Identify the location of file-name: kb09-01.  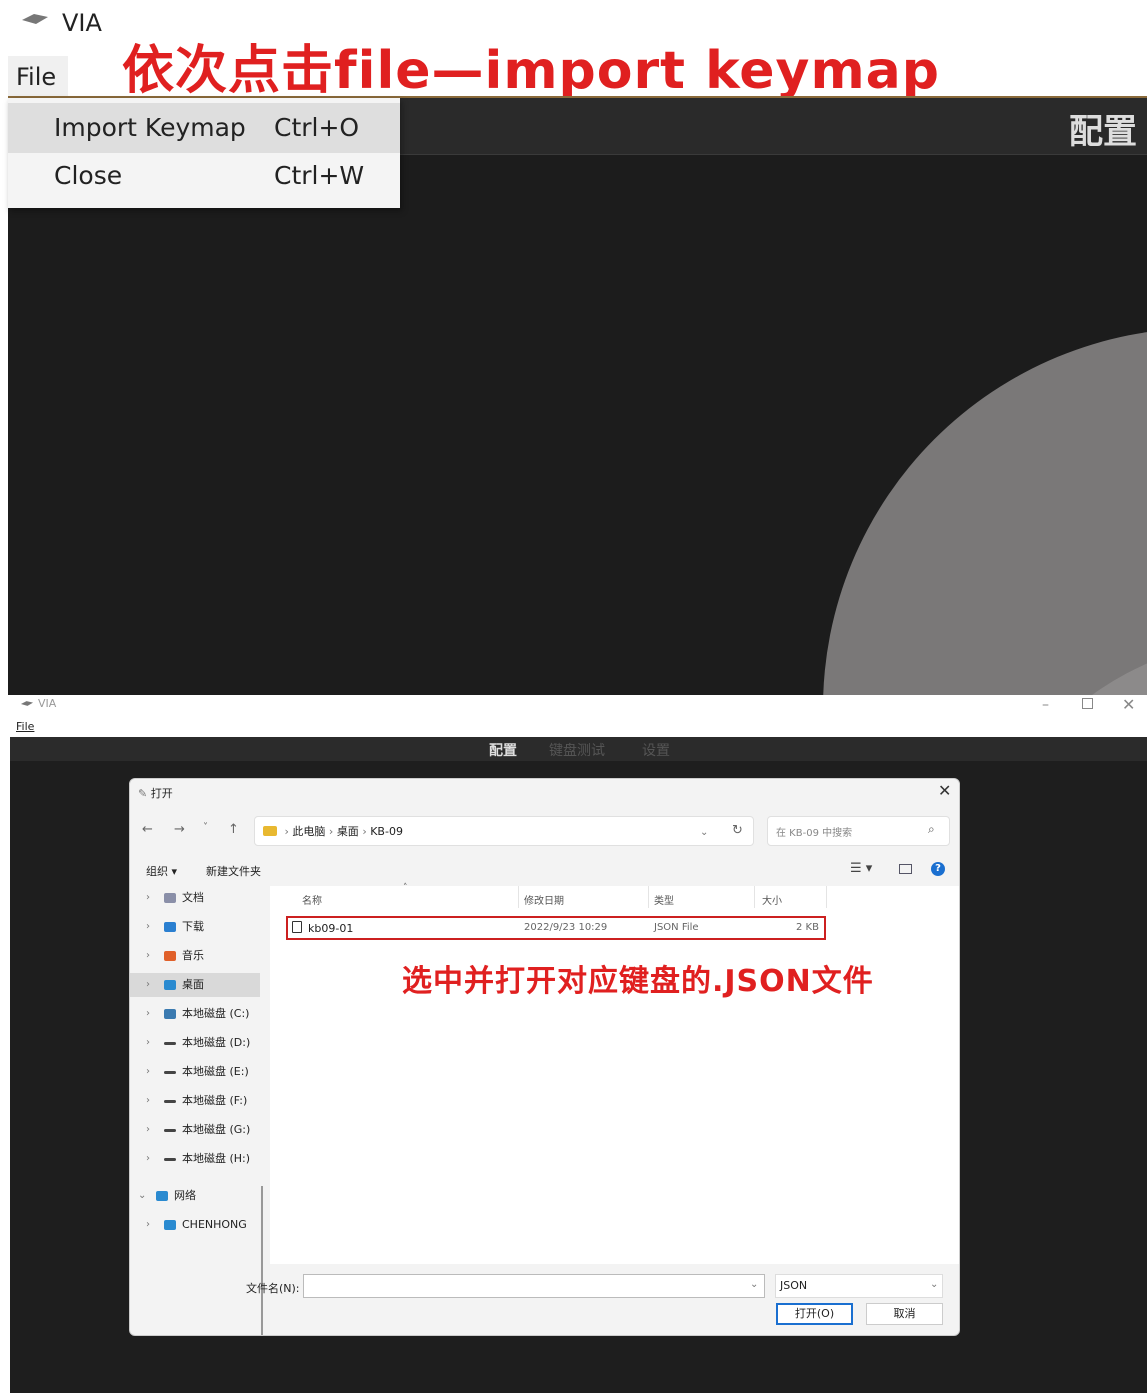
(331, 928).